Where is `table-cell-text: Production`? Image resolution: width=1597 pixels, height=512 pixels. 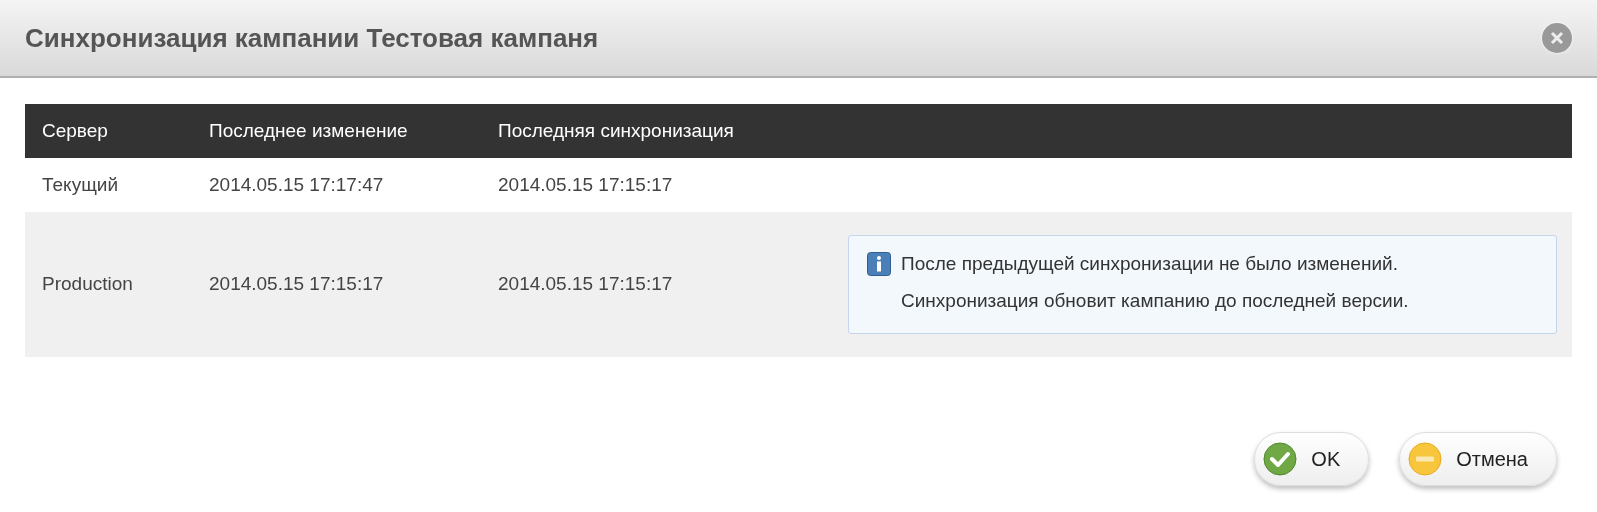
table-cell-text: Production is located at coordinates (87, 284).